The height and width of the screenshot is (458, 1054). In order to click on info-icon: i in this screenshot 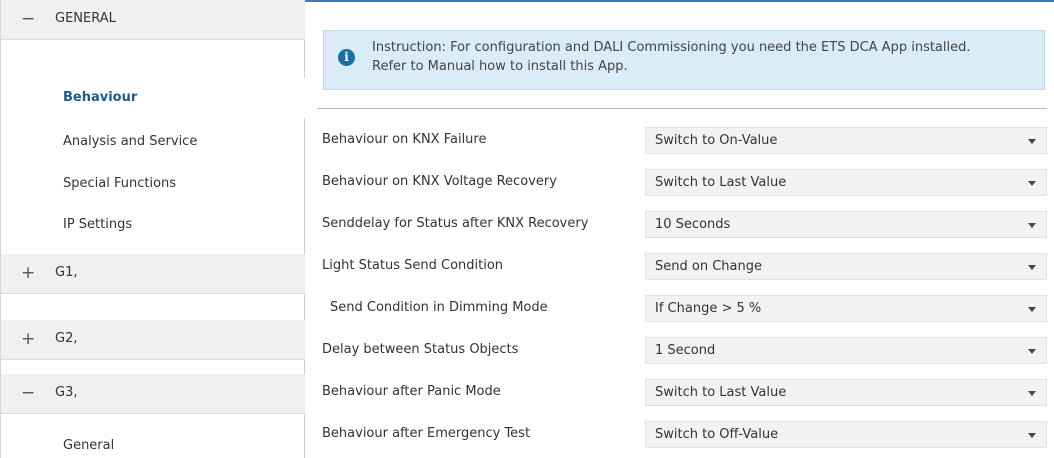, I will do `click(346, 57)`.